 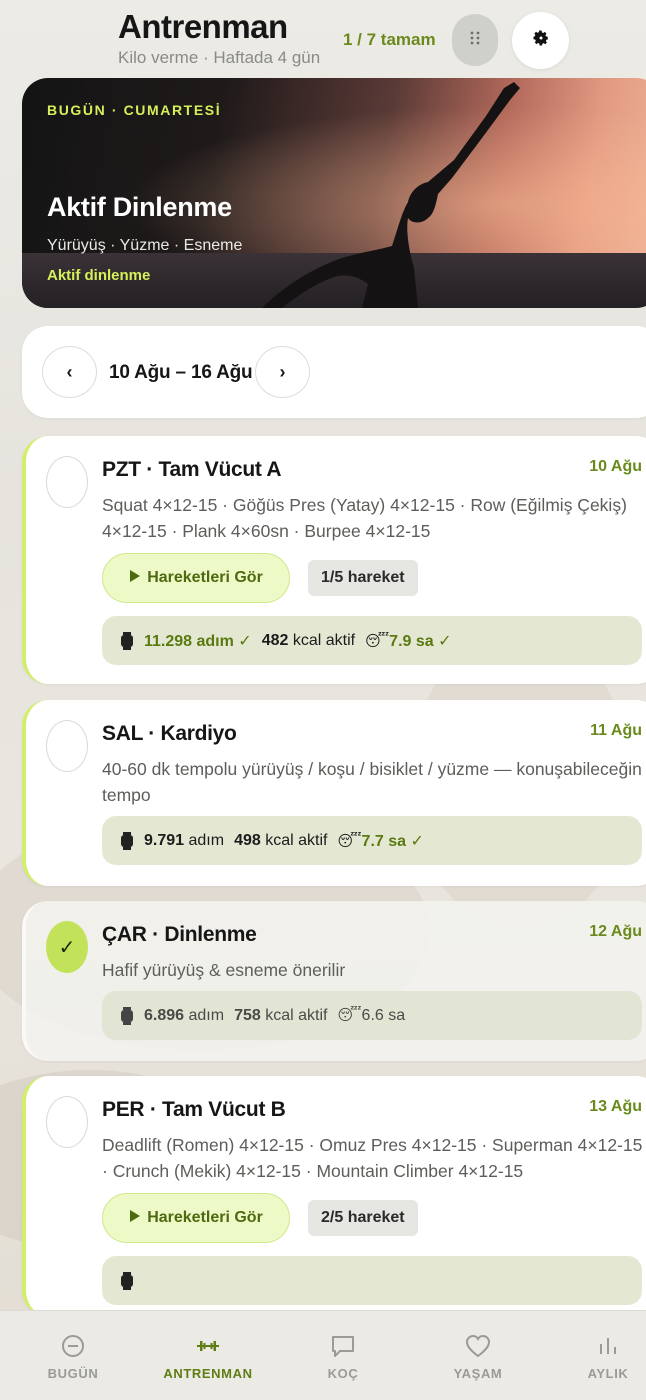 I want to click on day-title: PZT · Tam Vücut A, so click(x=192, y=469).